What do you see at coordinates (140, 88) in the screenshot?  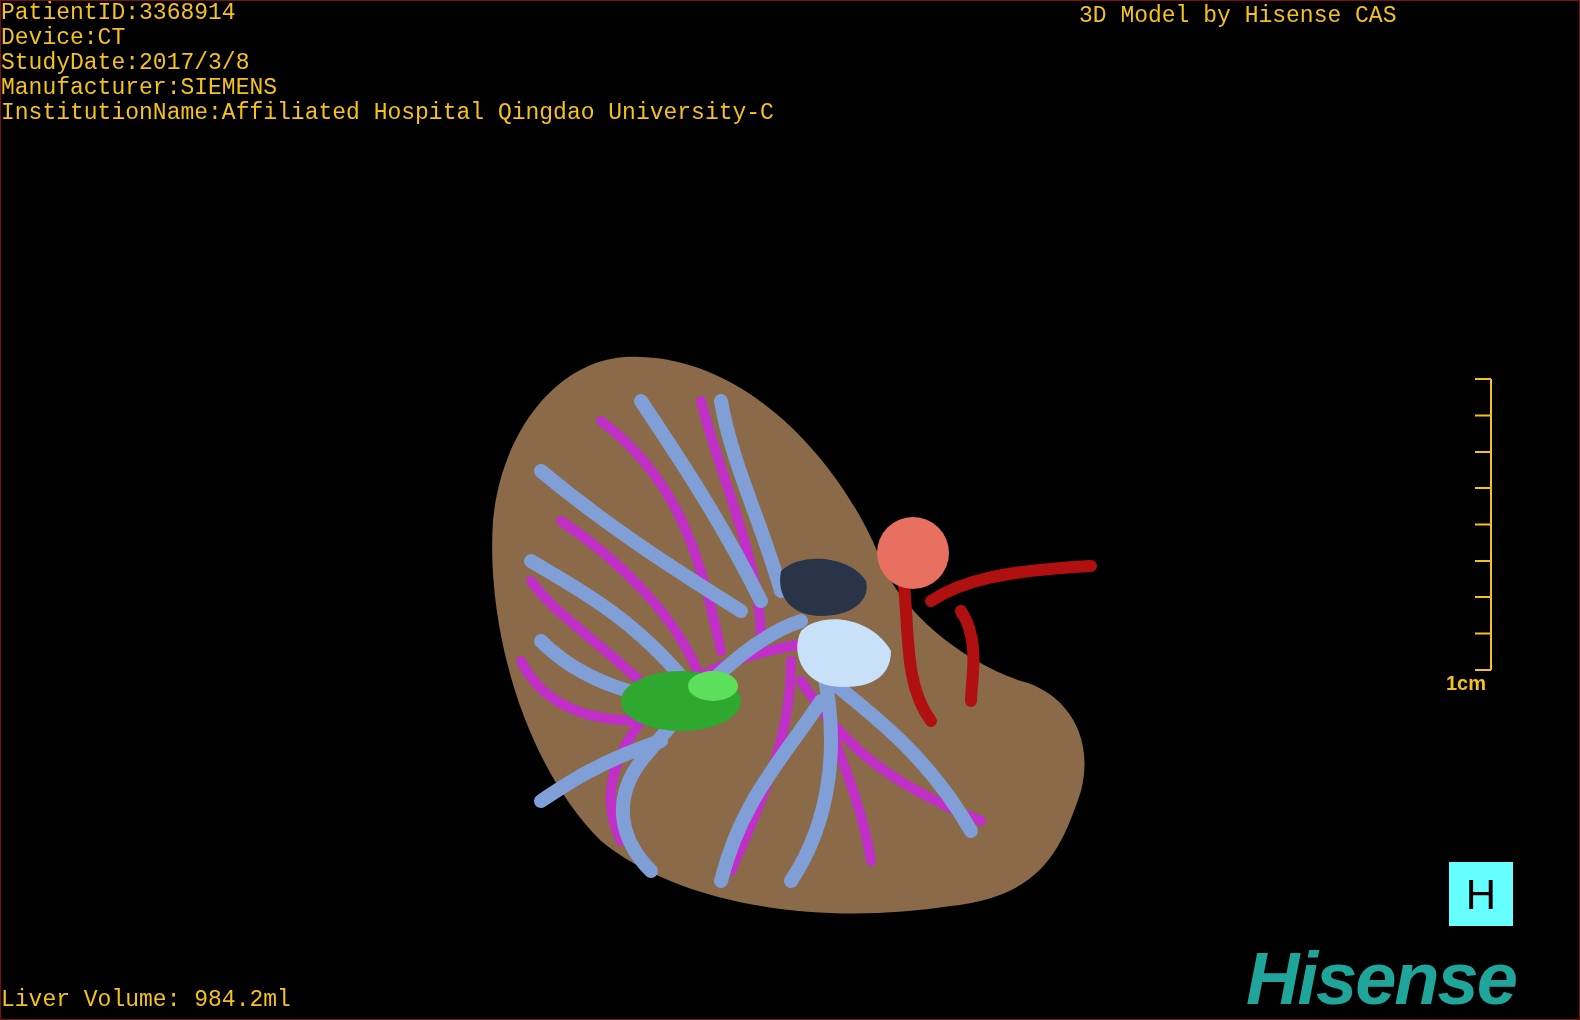 I see `info-line: Manufacturer:SIEMENS` at bounding box center [140, 88].